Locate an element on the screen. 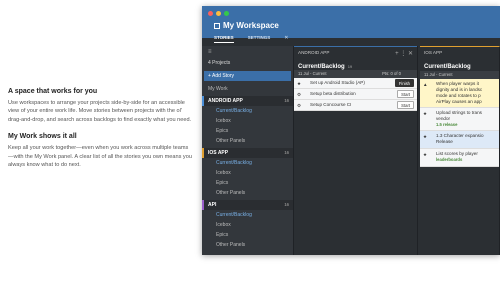 The image size is (500, 293). workspace-title-text: My Workspace is located at coordinates (251, 25).